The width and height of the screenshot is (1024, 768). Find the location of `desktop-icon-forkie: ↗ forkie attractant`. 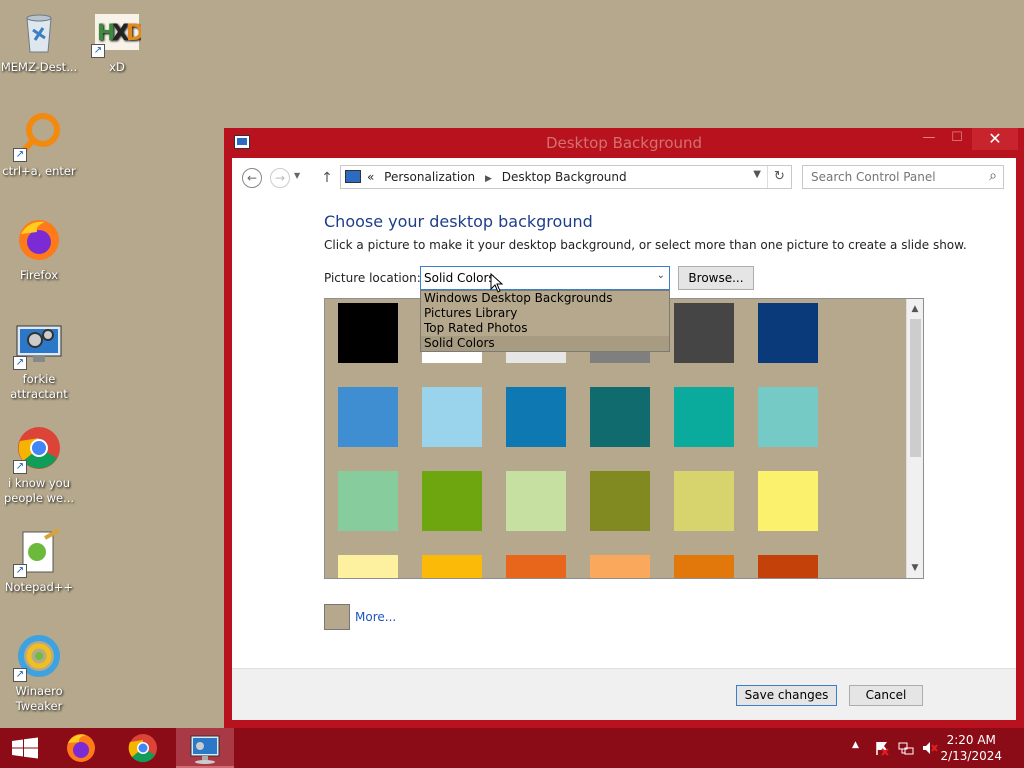

desktop-icon-forkie: ↗ forkie attractant is located at coordinates (39, 361).